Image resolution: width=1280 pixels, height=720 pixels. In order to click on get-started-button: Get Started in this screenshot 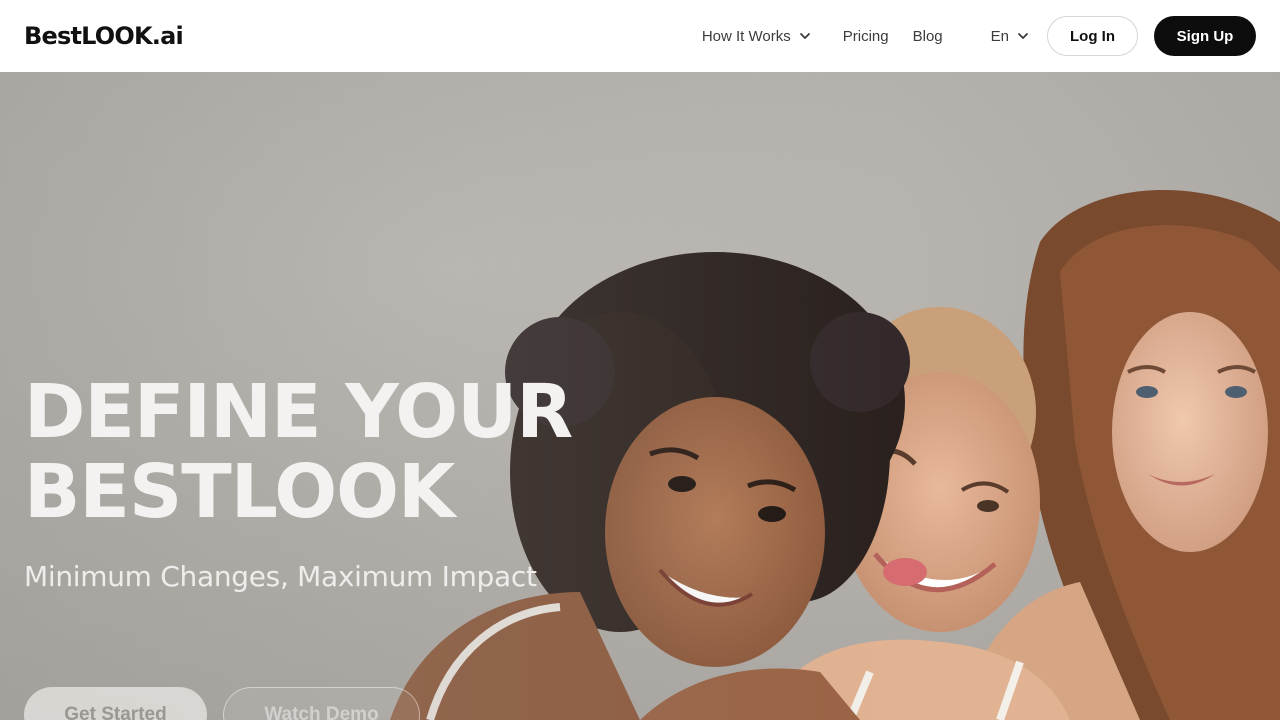, I will do `click(115, 703)`.